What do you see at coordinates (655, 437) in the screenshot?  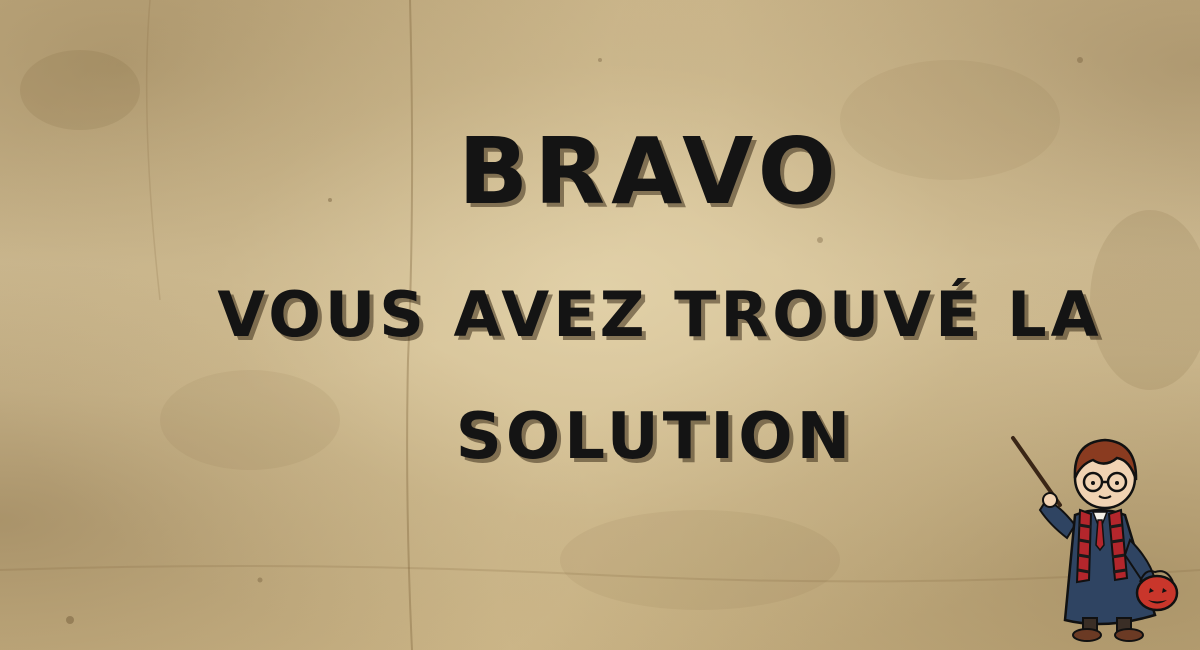 I see `message-line-2: SOLUTION` at bounding box center [655, 437].